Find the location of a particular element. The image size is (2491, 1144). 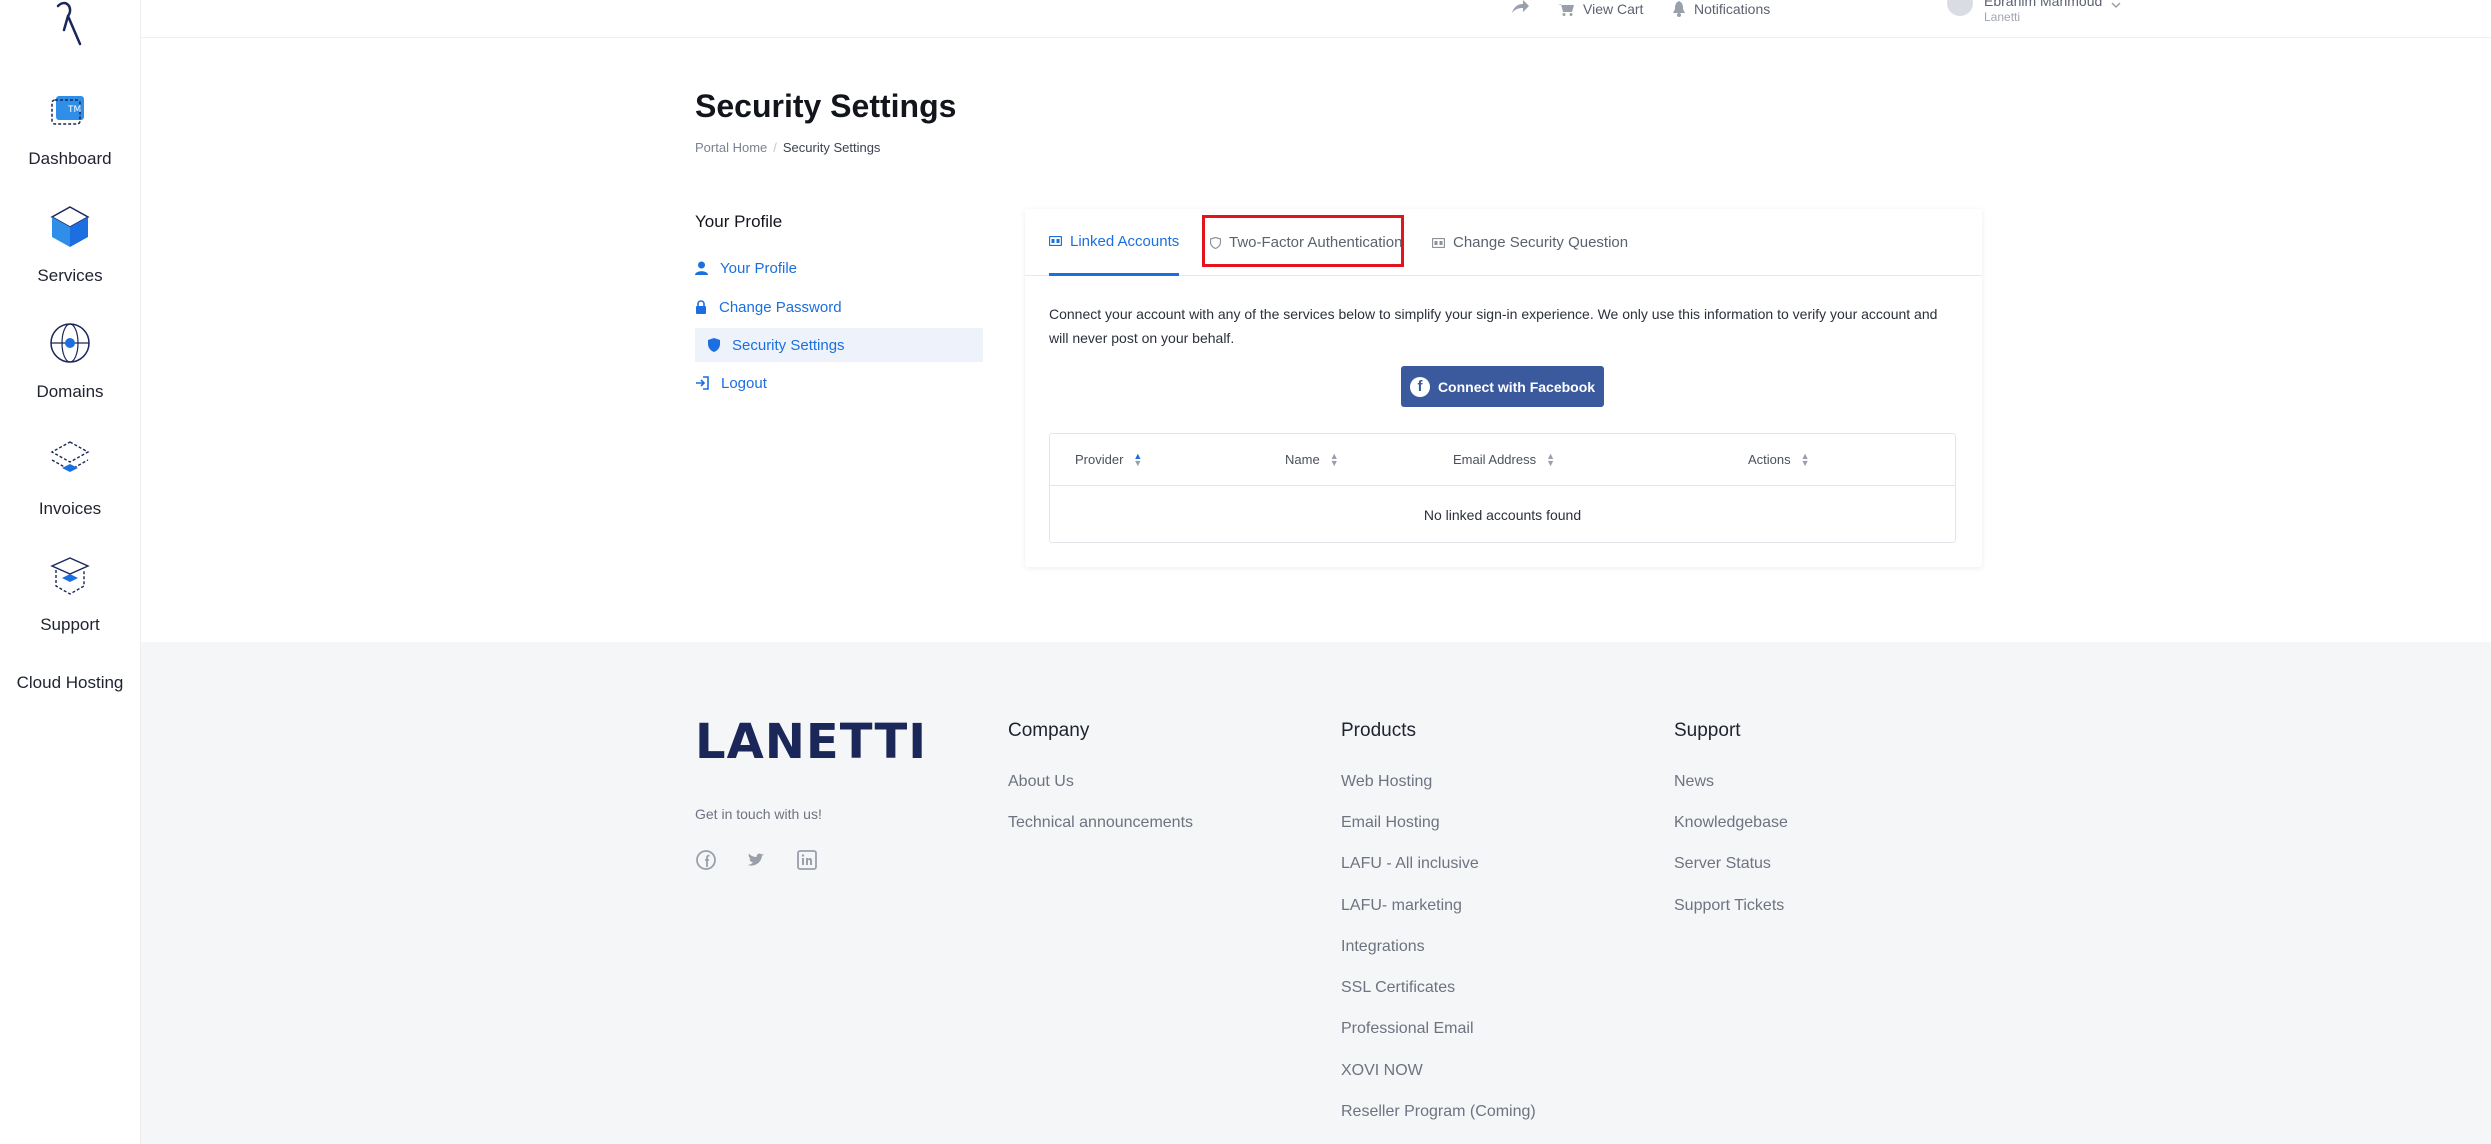

logout-icon is located at coordinates (702, 383).